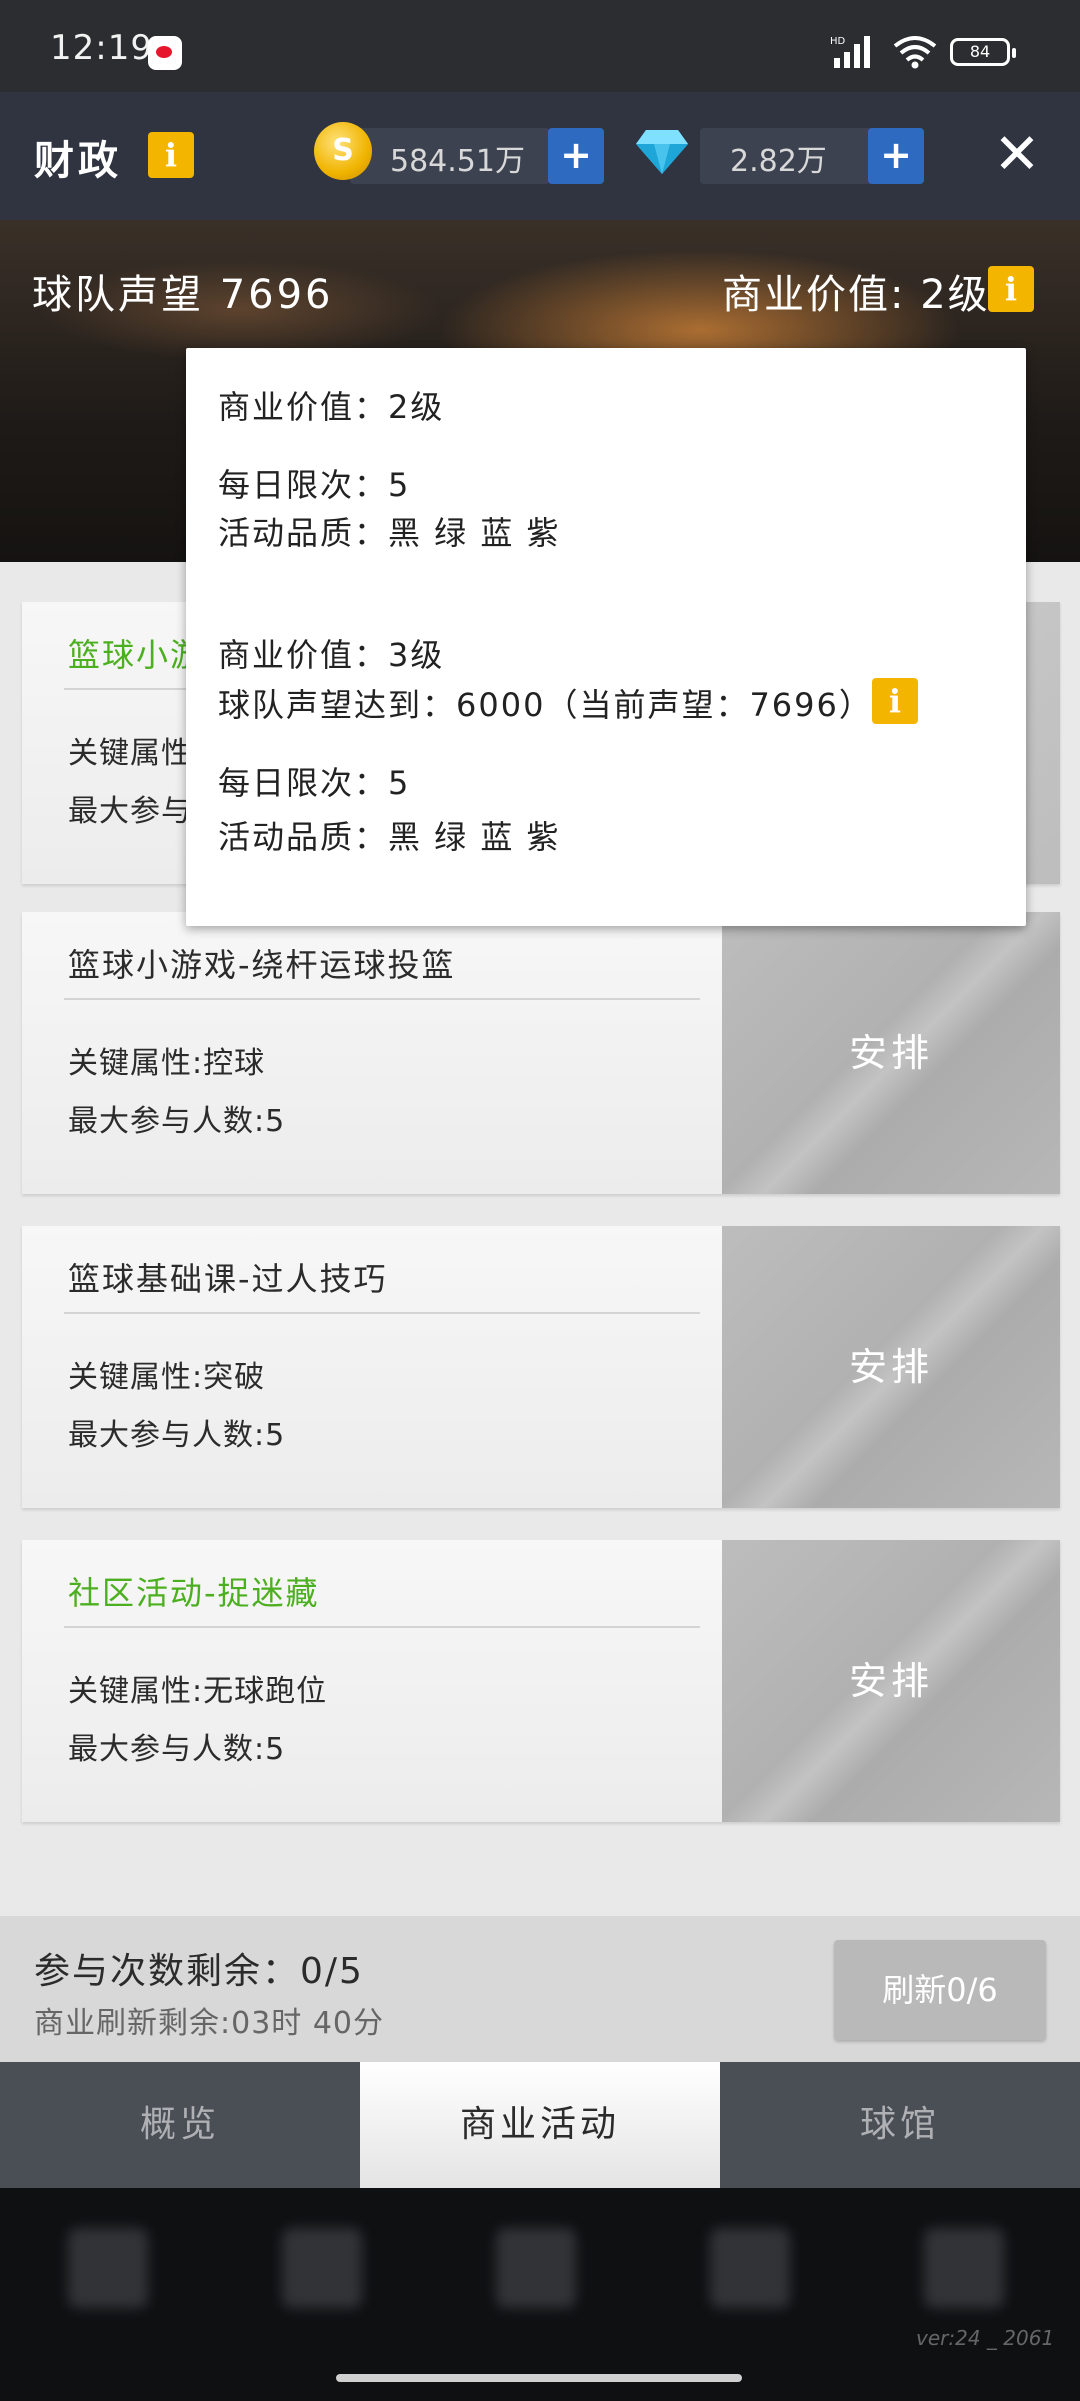  I want to click on activity-card: 篮球基础课-过人技巧 关键属性:突破 最大参与人数:5 安排, so click(541, 1367).